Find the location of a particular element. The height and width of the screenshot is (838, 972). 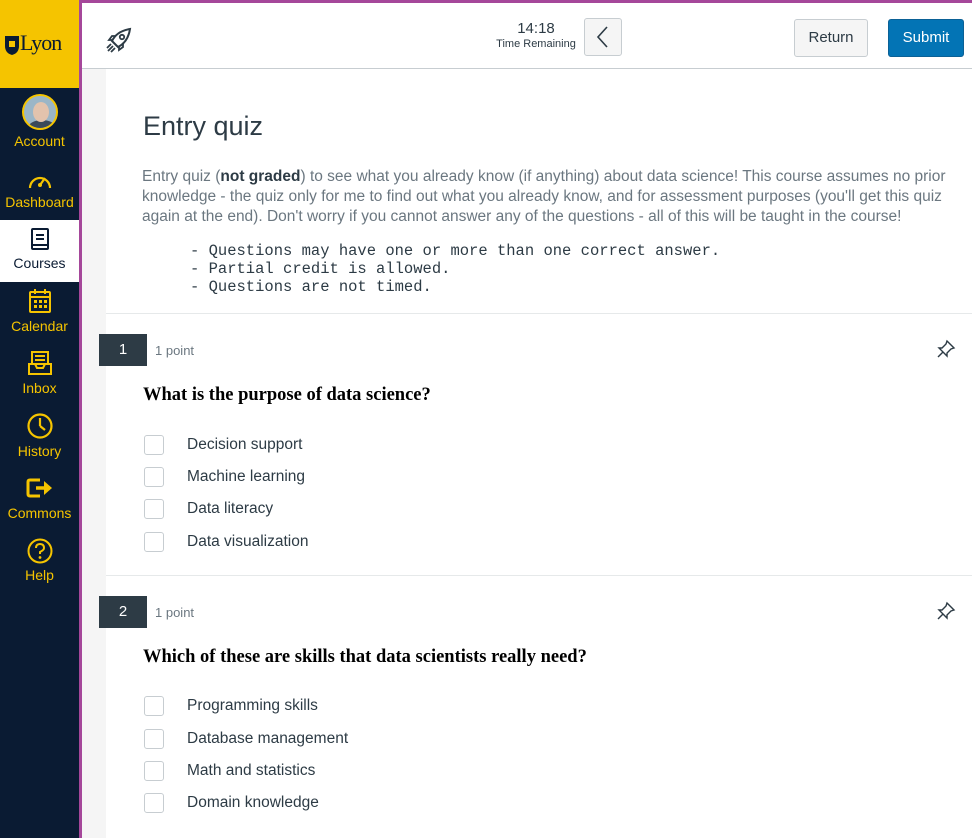

question-text: What is the purpose of data science? is located at coordinates (287, 395).